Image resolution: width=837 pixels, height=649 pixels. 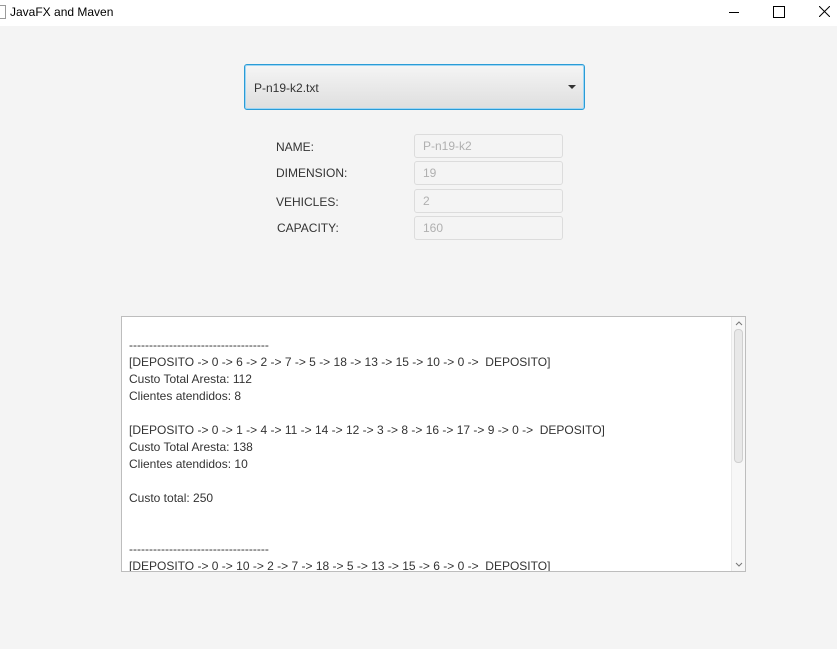 I want to click on dimension-field: 19, so click(x=488, y=173).